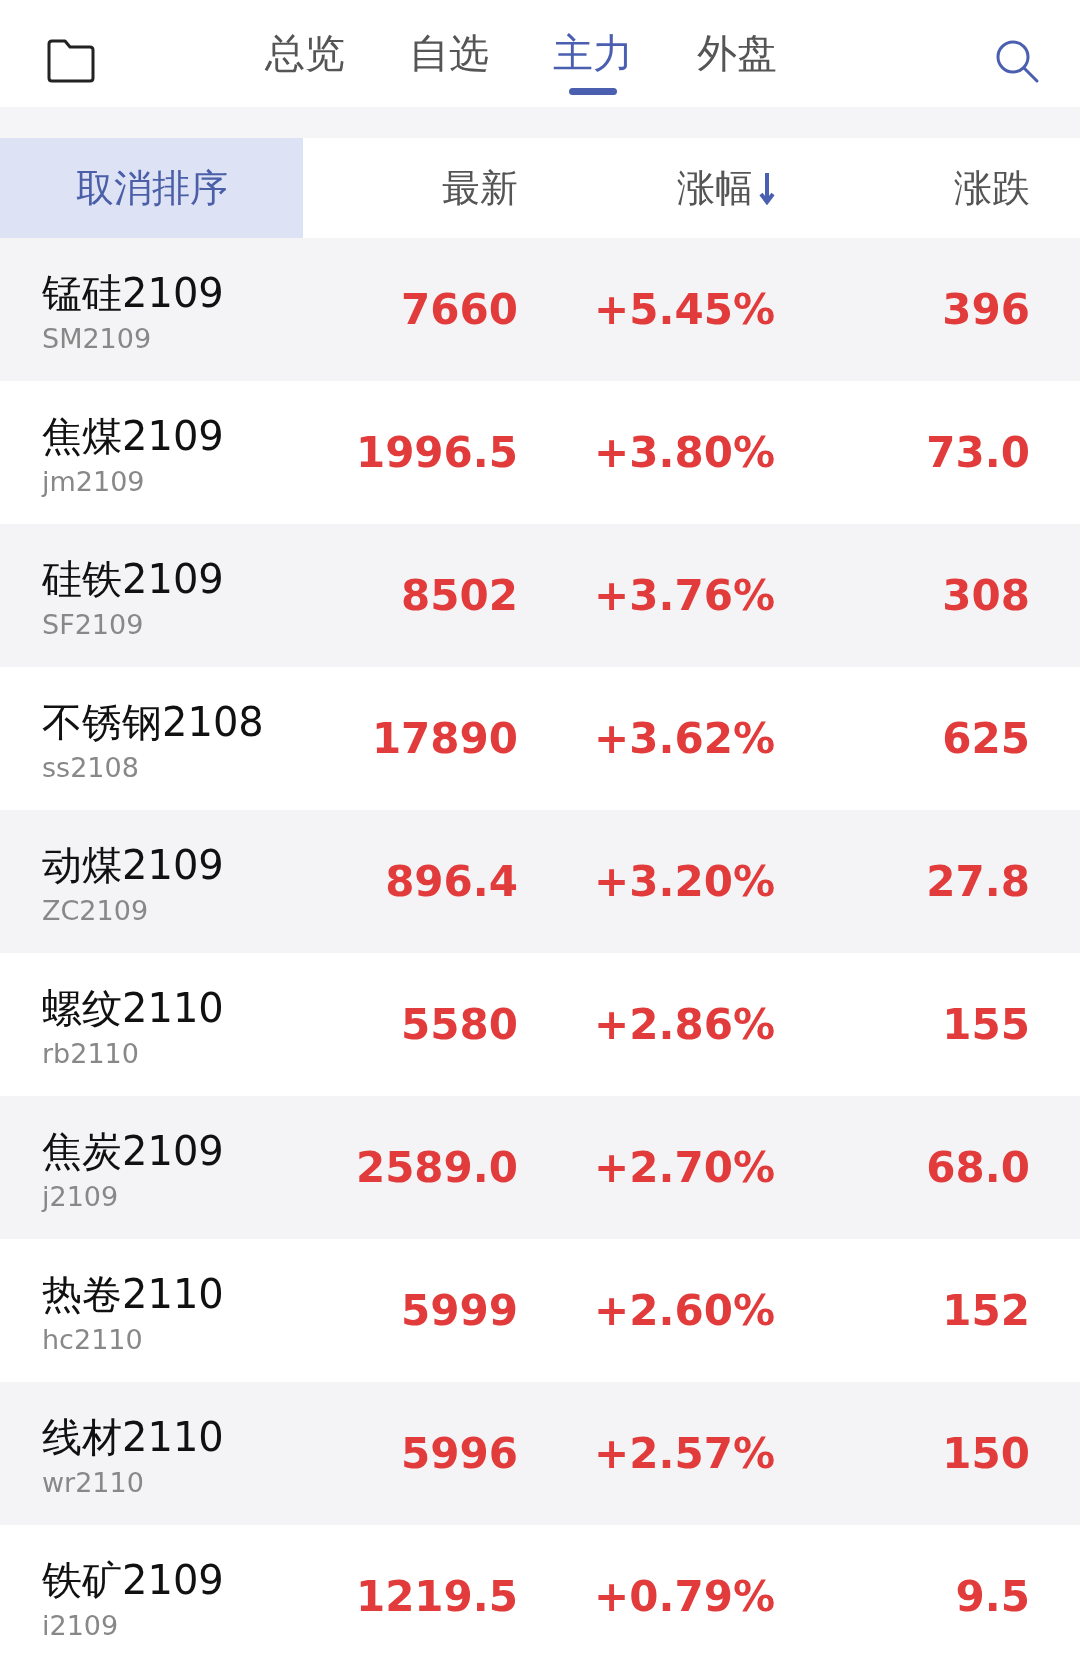 The width and height of the screenshot is (1080, 1674). What do you see at coordinates (133, 1151) in the screenshot?
I see `contract-name: 焦炭2109` at bounding box center [133, 1151].